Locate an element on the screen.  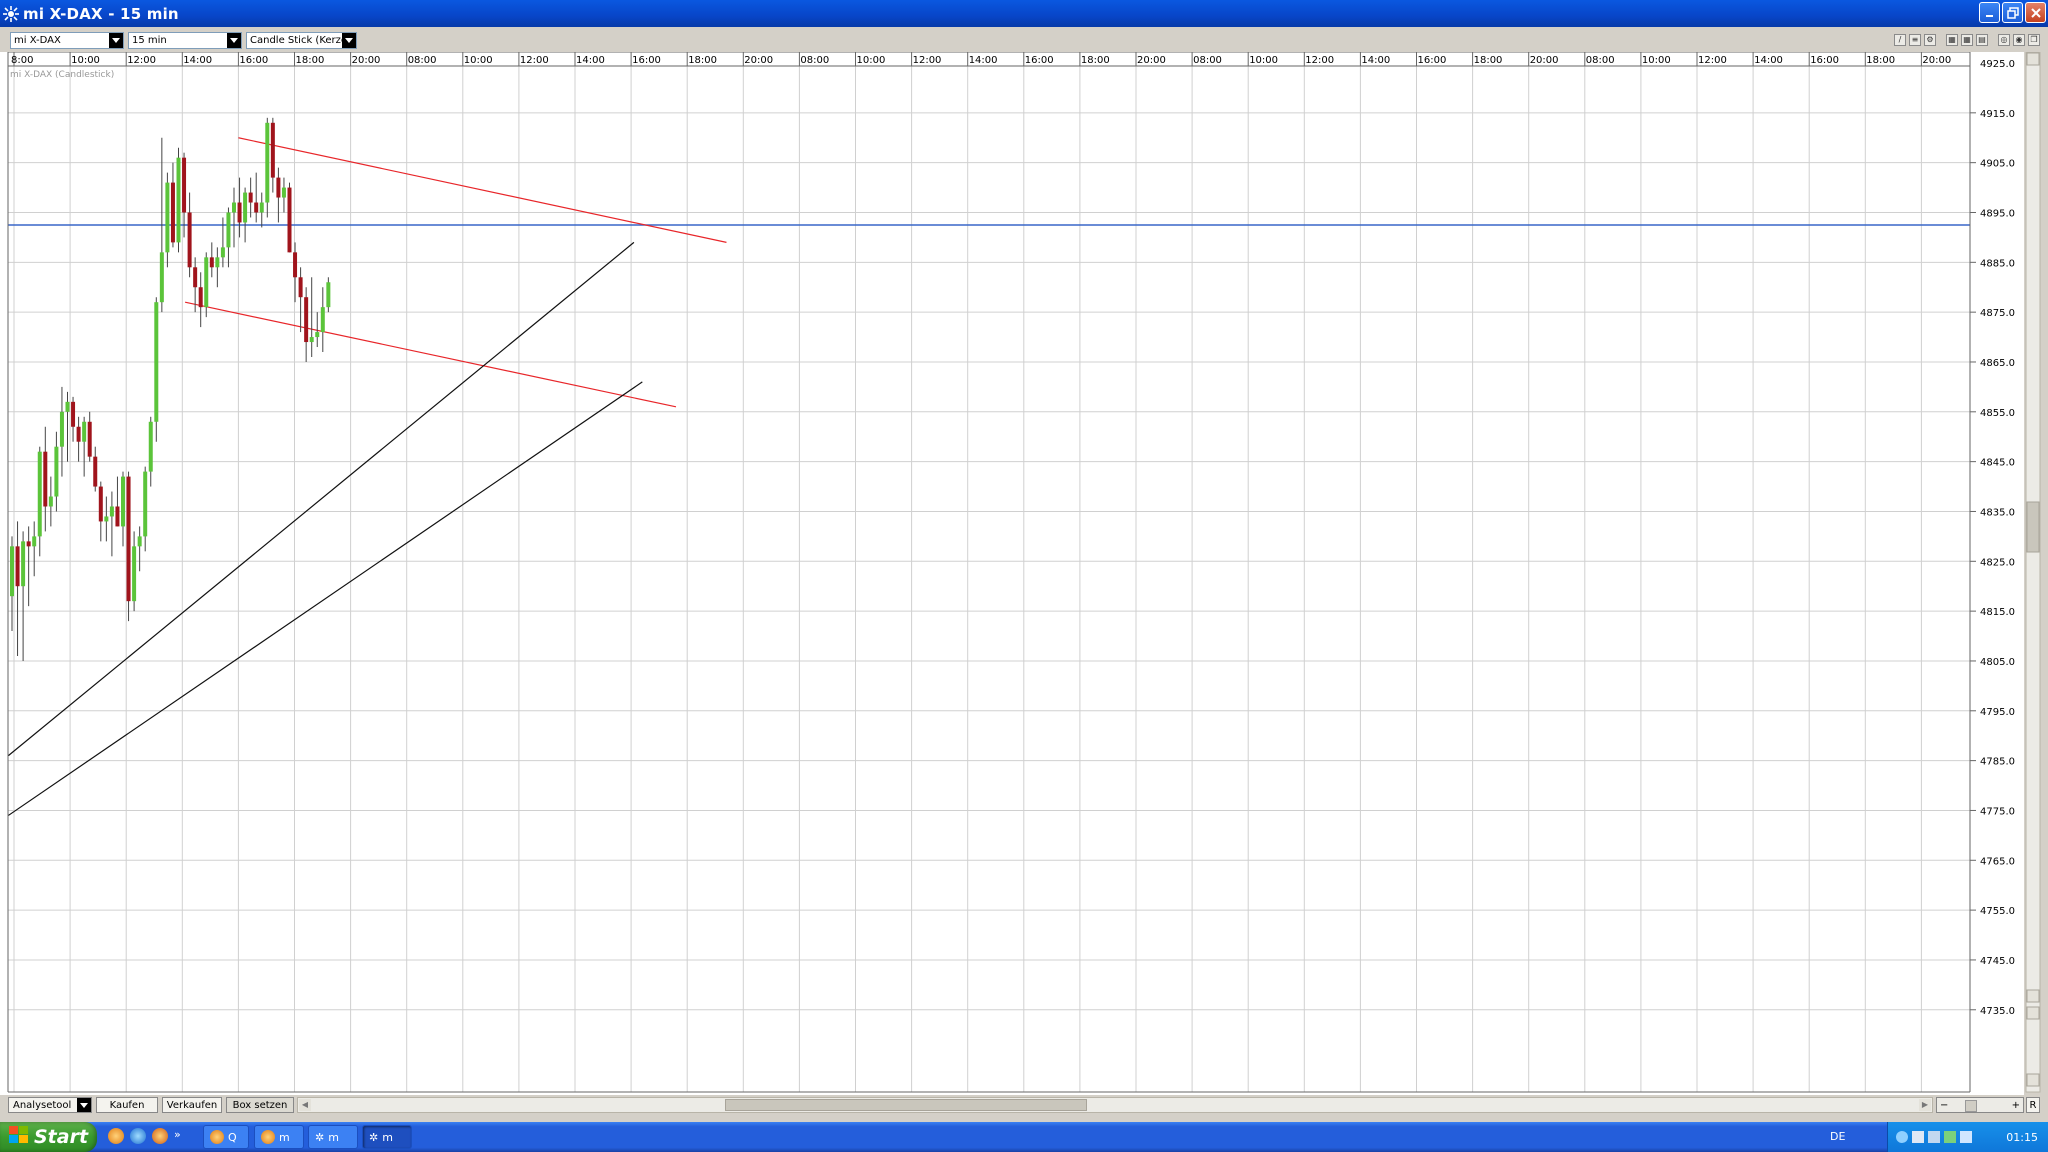
horizontal-line-icon: ≡ is located at coordinates (1915, 40).